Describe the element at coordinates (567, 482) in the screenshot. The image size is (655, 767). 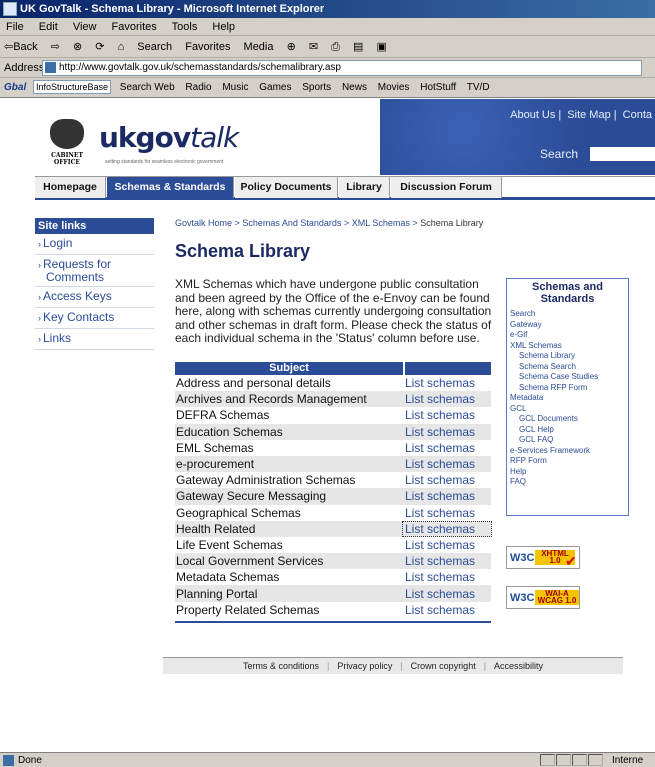
I see `box-link: FAQ` at that location.